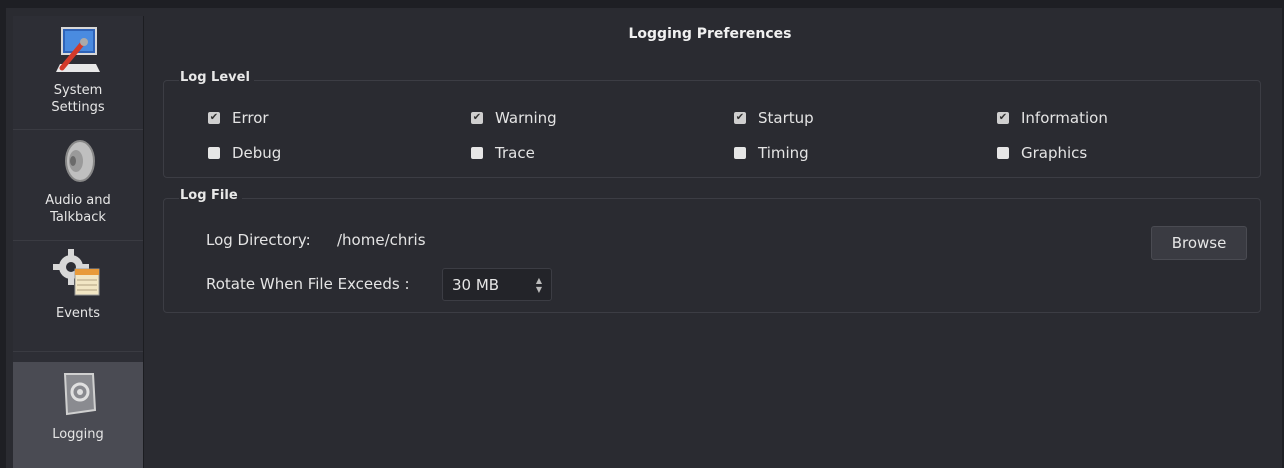 This screenshot has height=468, width=1284. What do you see at coordinates (1199, 243) in the screenshot?
I see `browse-button: Browse` at bounding box center [1199, 243].